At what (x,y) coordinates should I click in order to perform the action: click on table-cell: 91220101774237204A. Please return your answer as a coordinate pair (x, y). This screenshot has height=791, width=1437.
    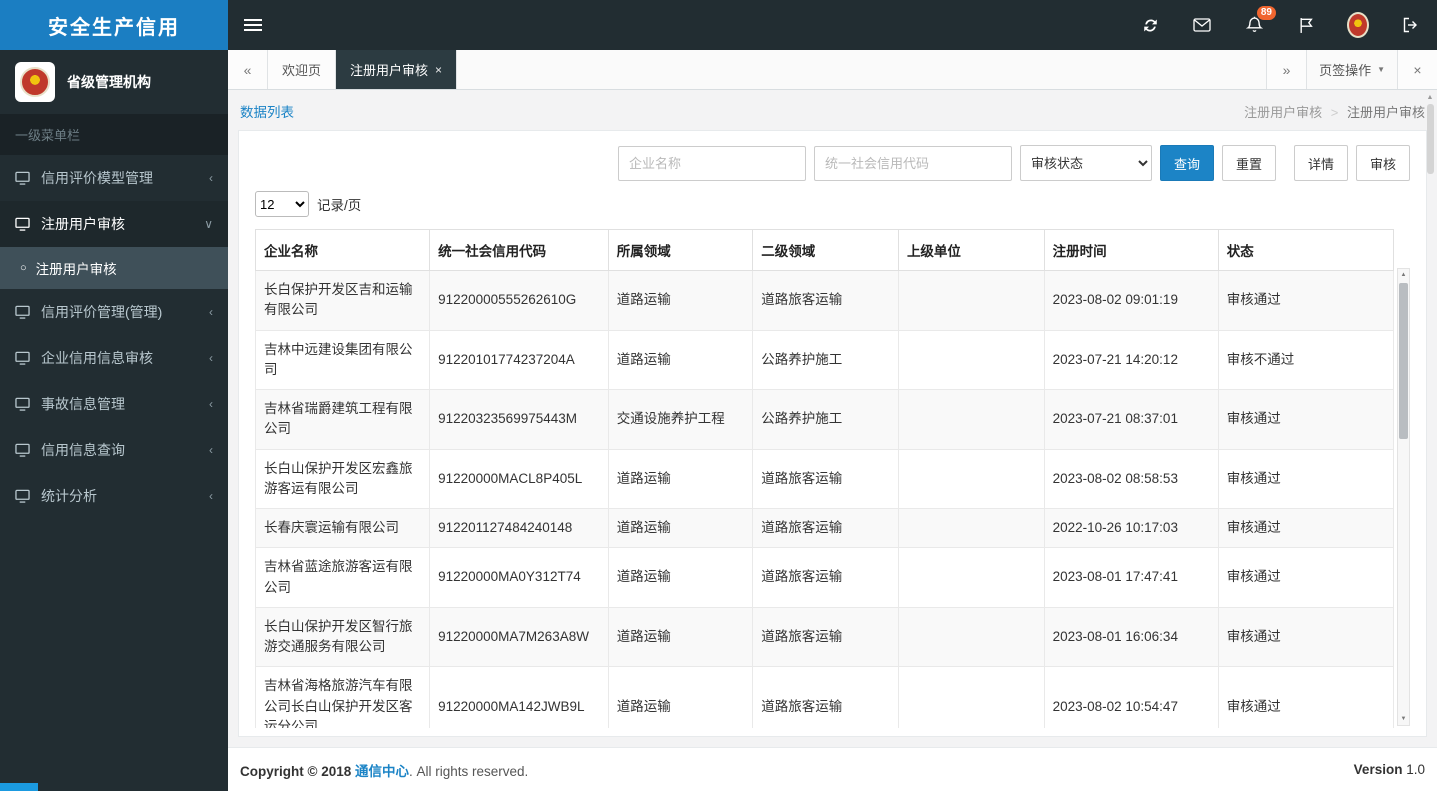
    Looking at the image, I should click on (519, 359).